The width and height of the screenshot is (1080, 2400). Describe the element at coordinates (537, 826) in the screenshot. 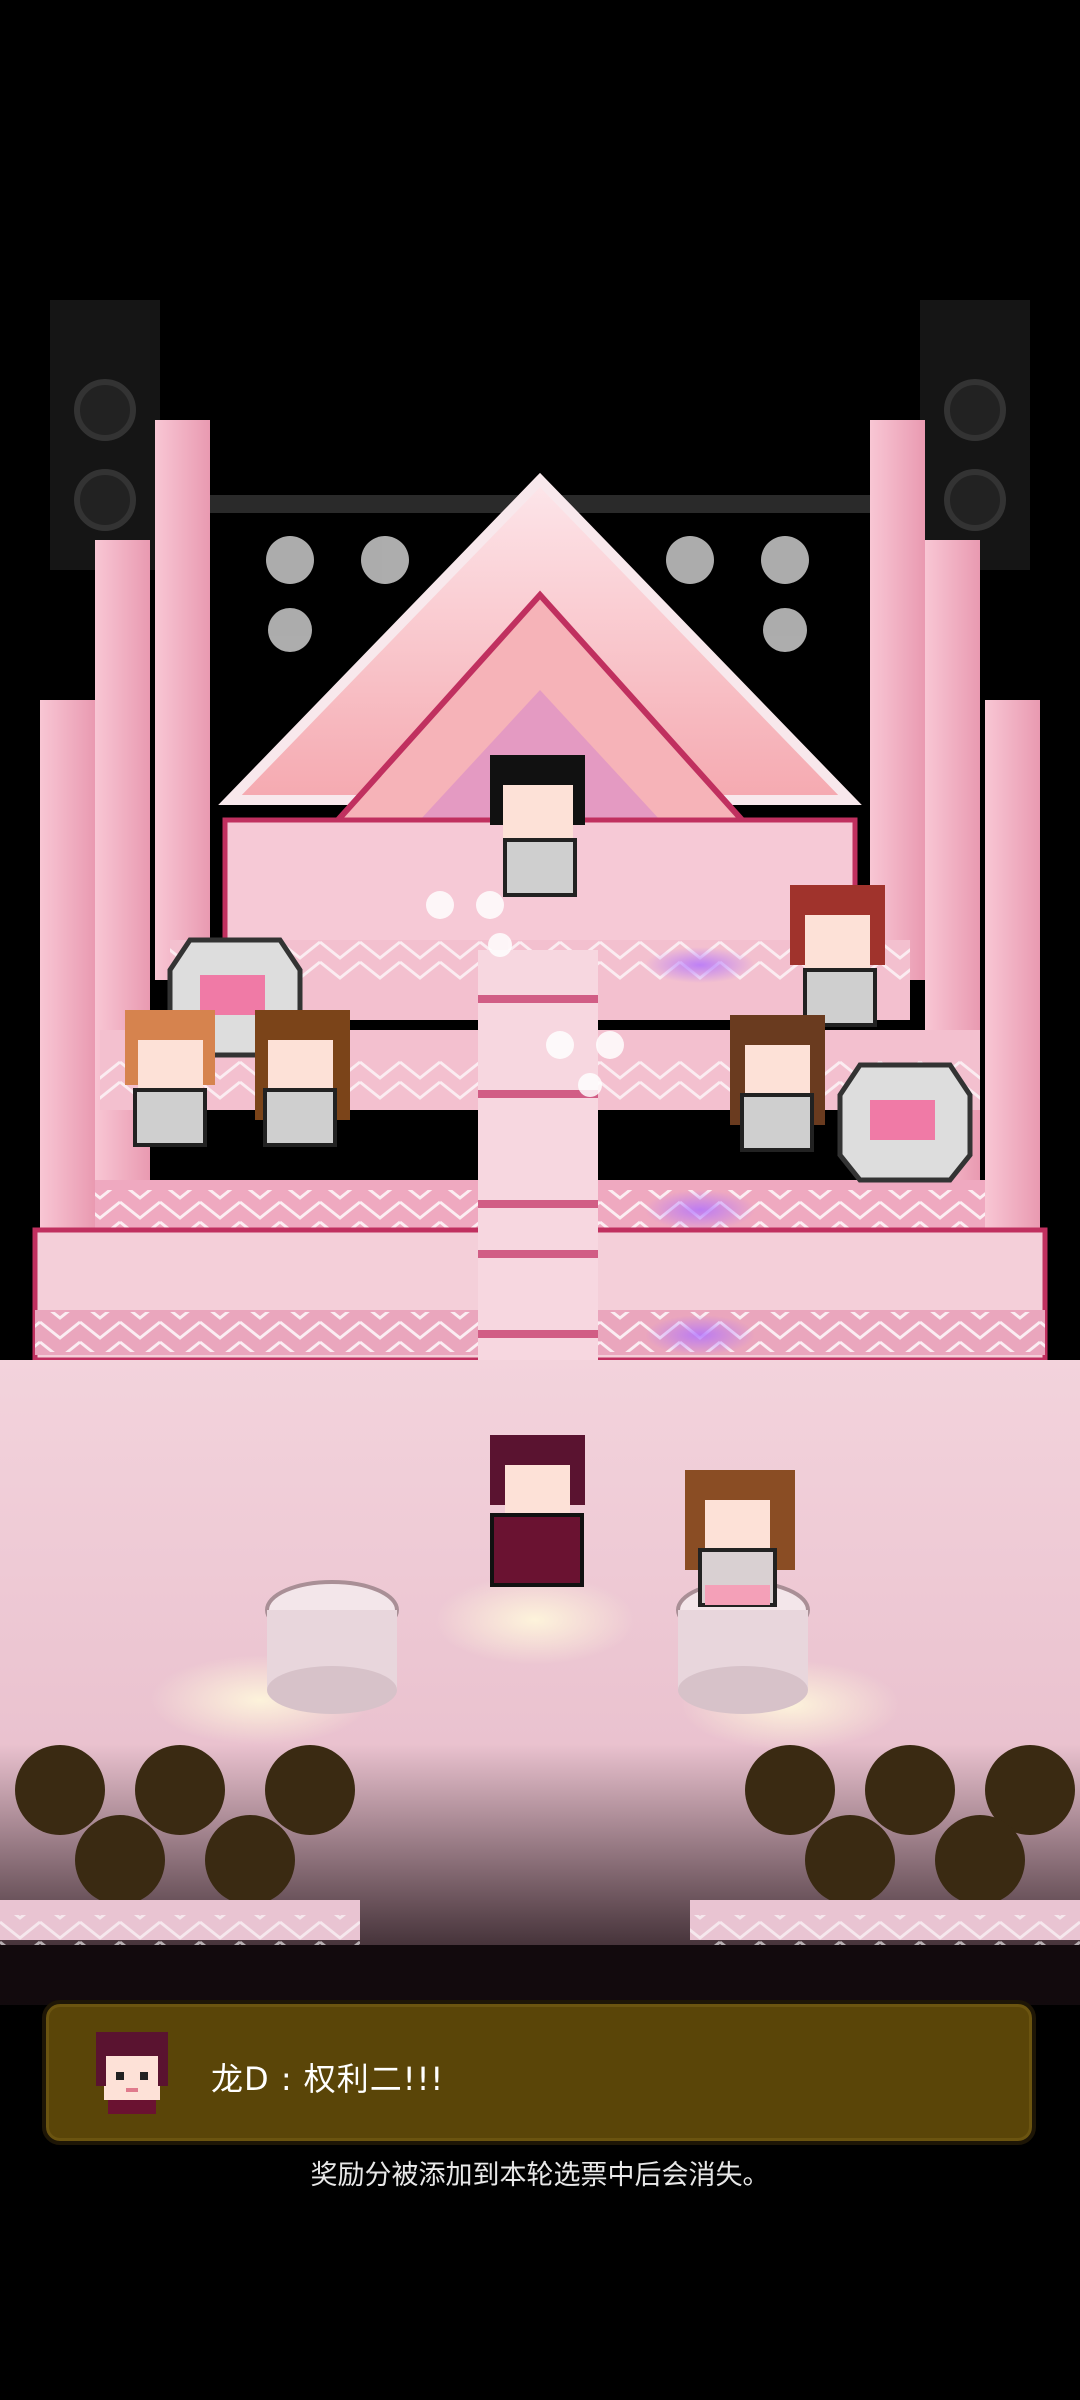

I see `idol-top-center` at that location.